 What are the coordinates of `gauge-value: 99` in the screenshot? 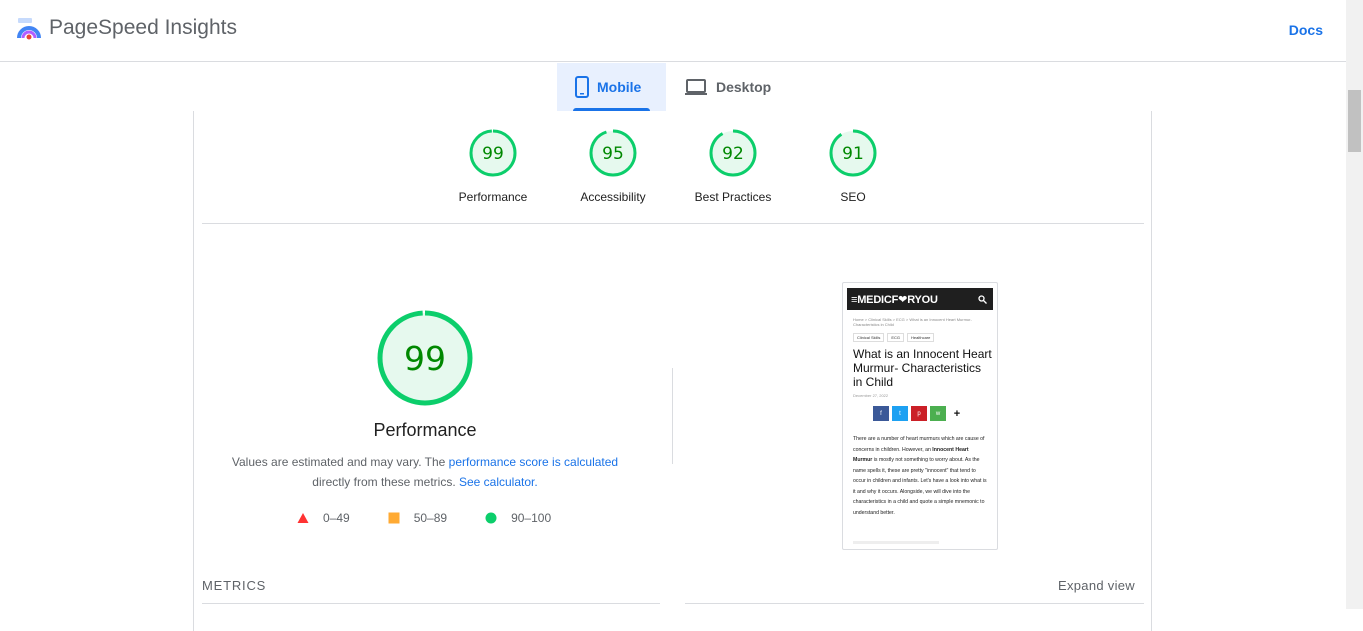 It's located at (493, 154).